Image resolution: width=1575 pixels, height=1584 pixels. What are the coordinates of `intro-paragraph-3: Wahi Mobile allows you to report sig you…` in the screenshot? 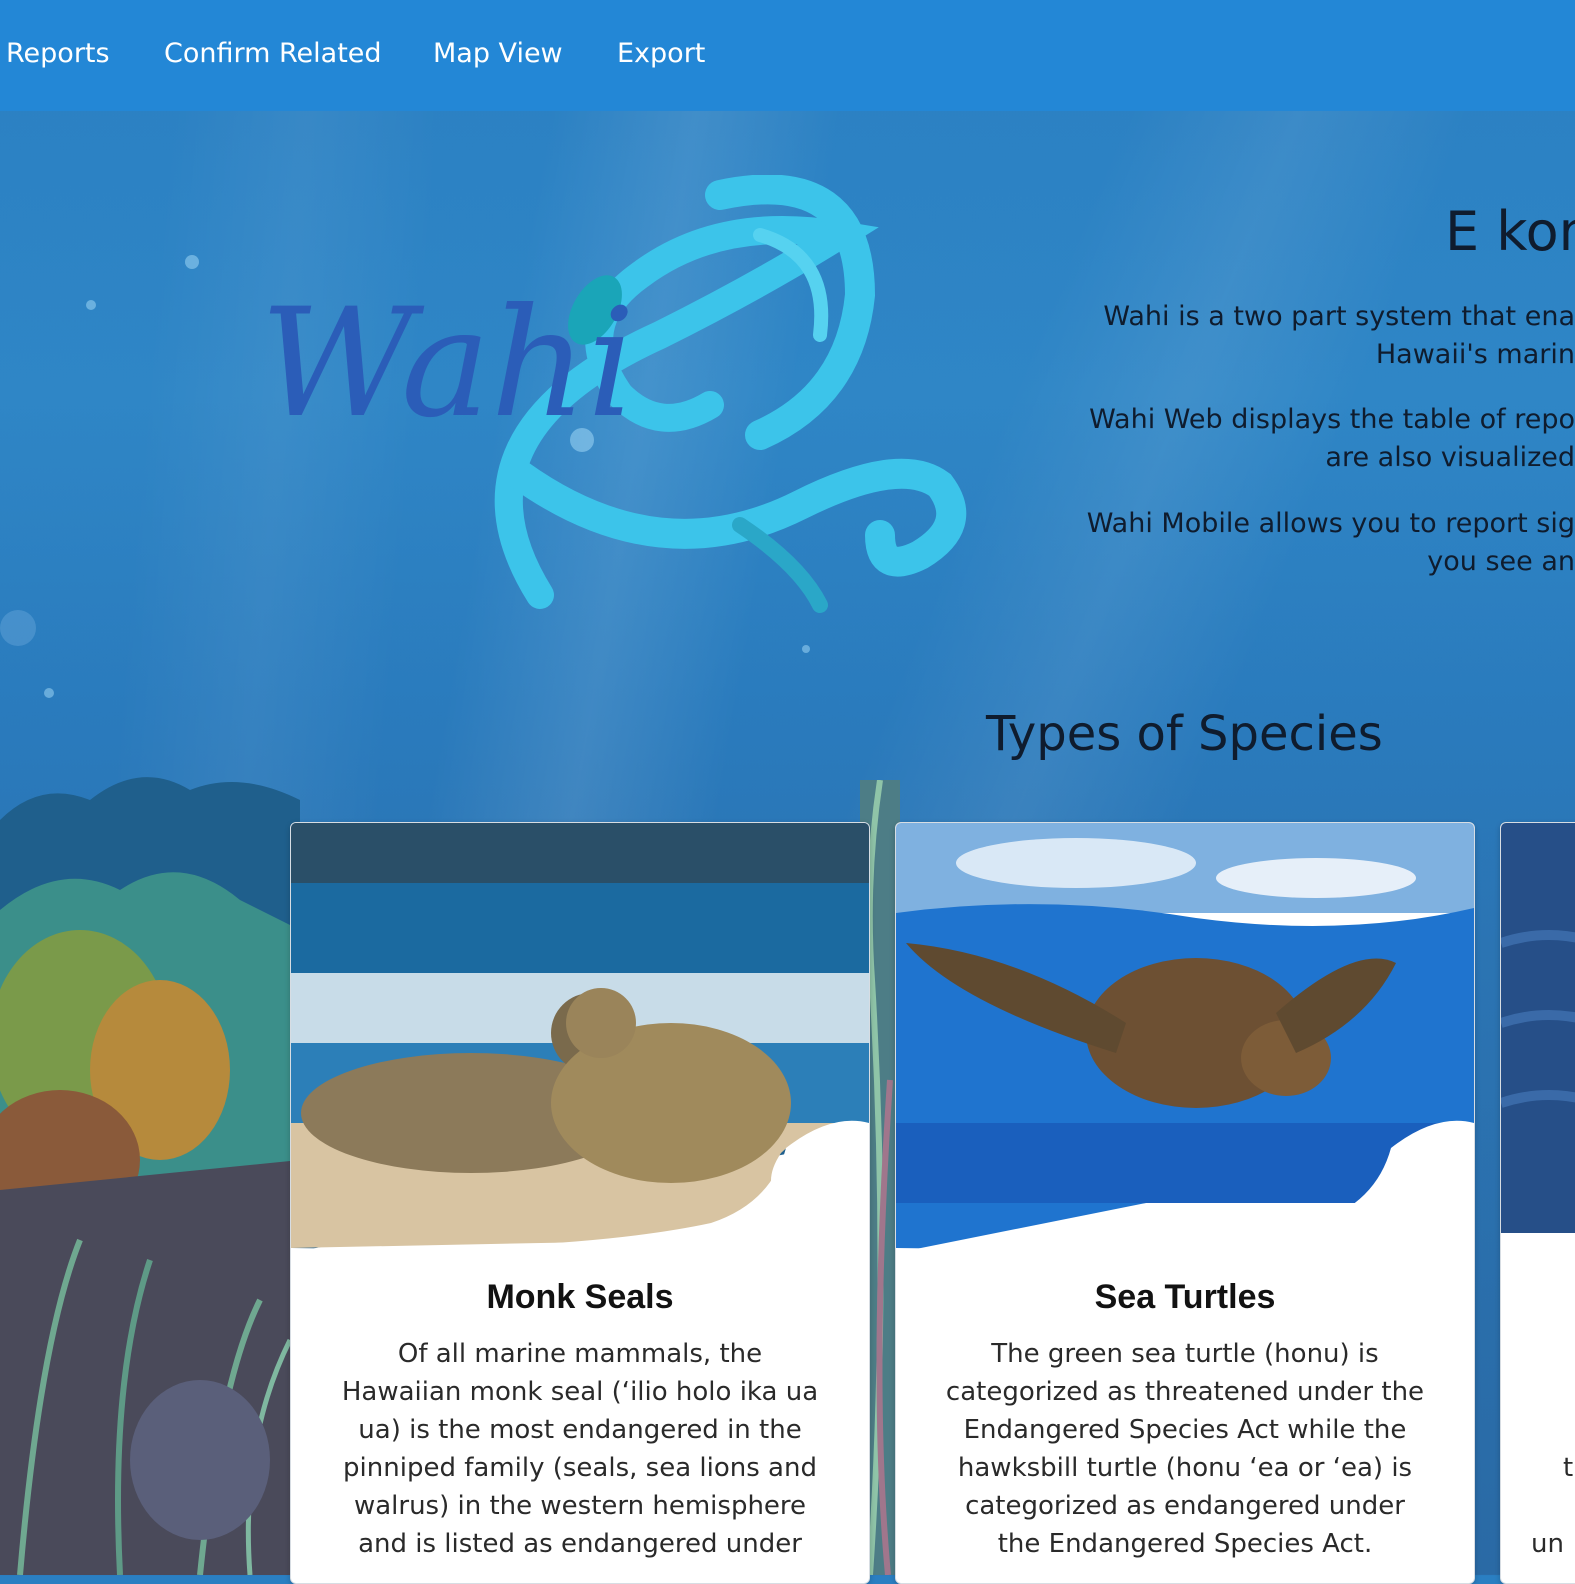 It's located at (1331, 543).